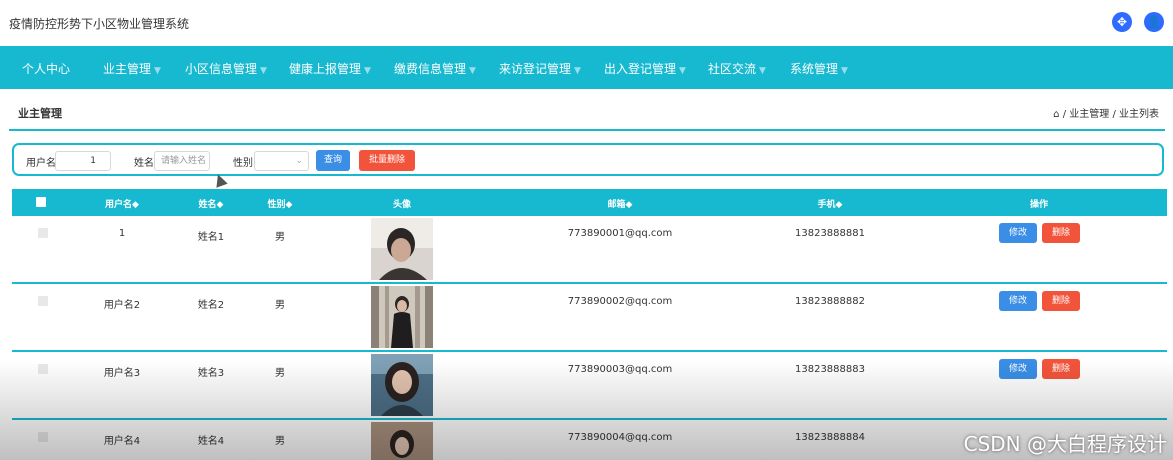  I want to click on query-button: 查询, so click(333, 160).